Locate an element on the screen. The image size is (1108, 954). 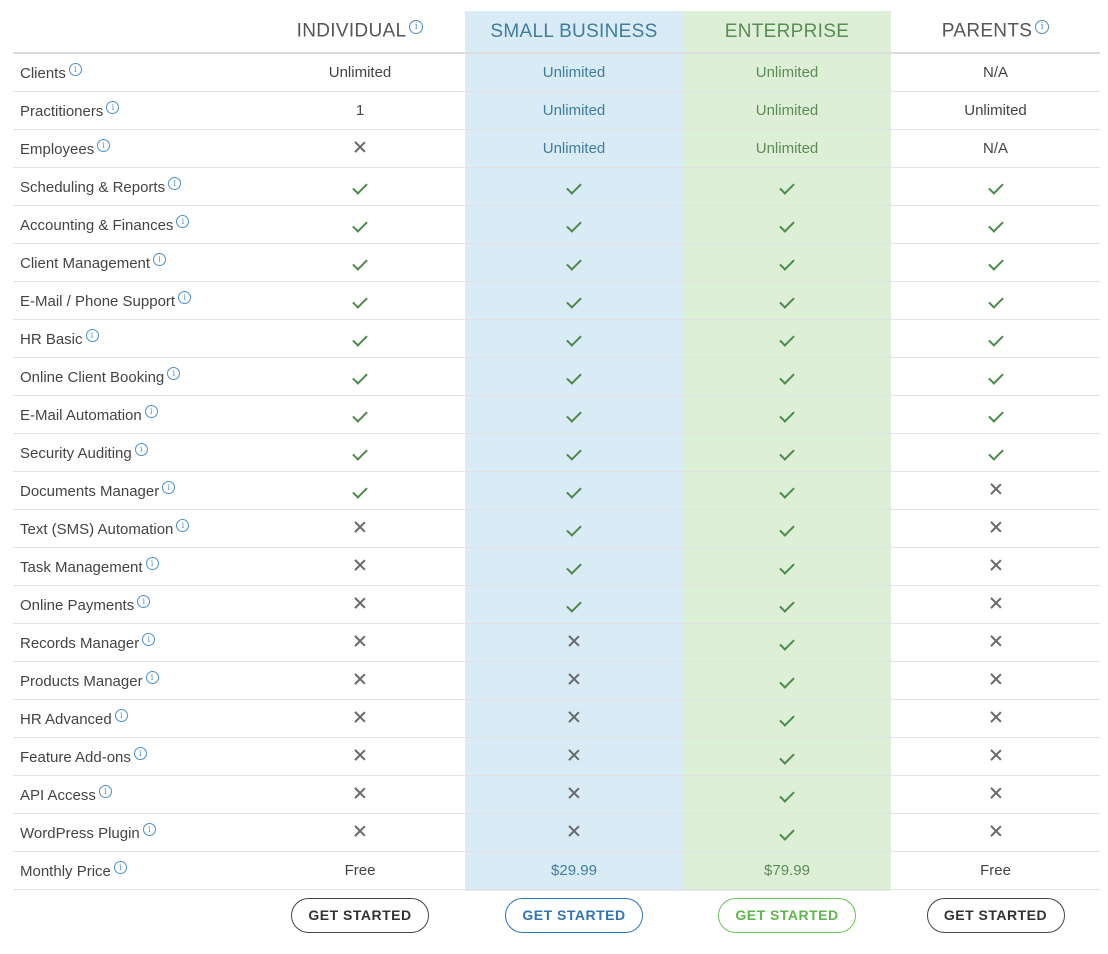
feature-label: Text (SMS) Automation is located at coordinates (97, 529).